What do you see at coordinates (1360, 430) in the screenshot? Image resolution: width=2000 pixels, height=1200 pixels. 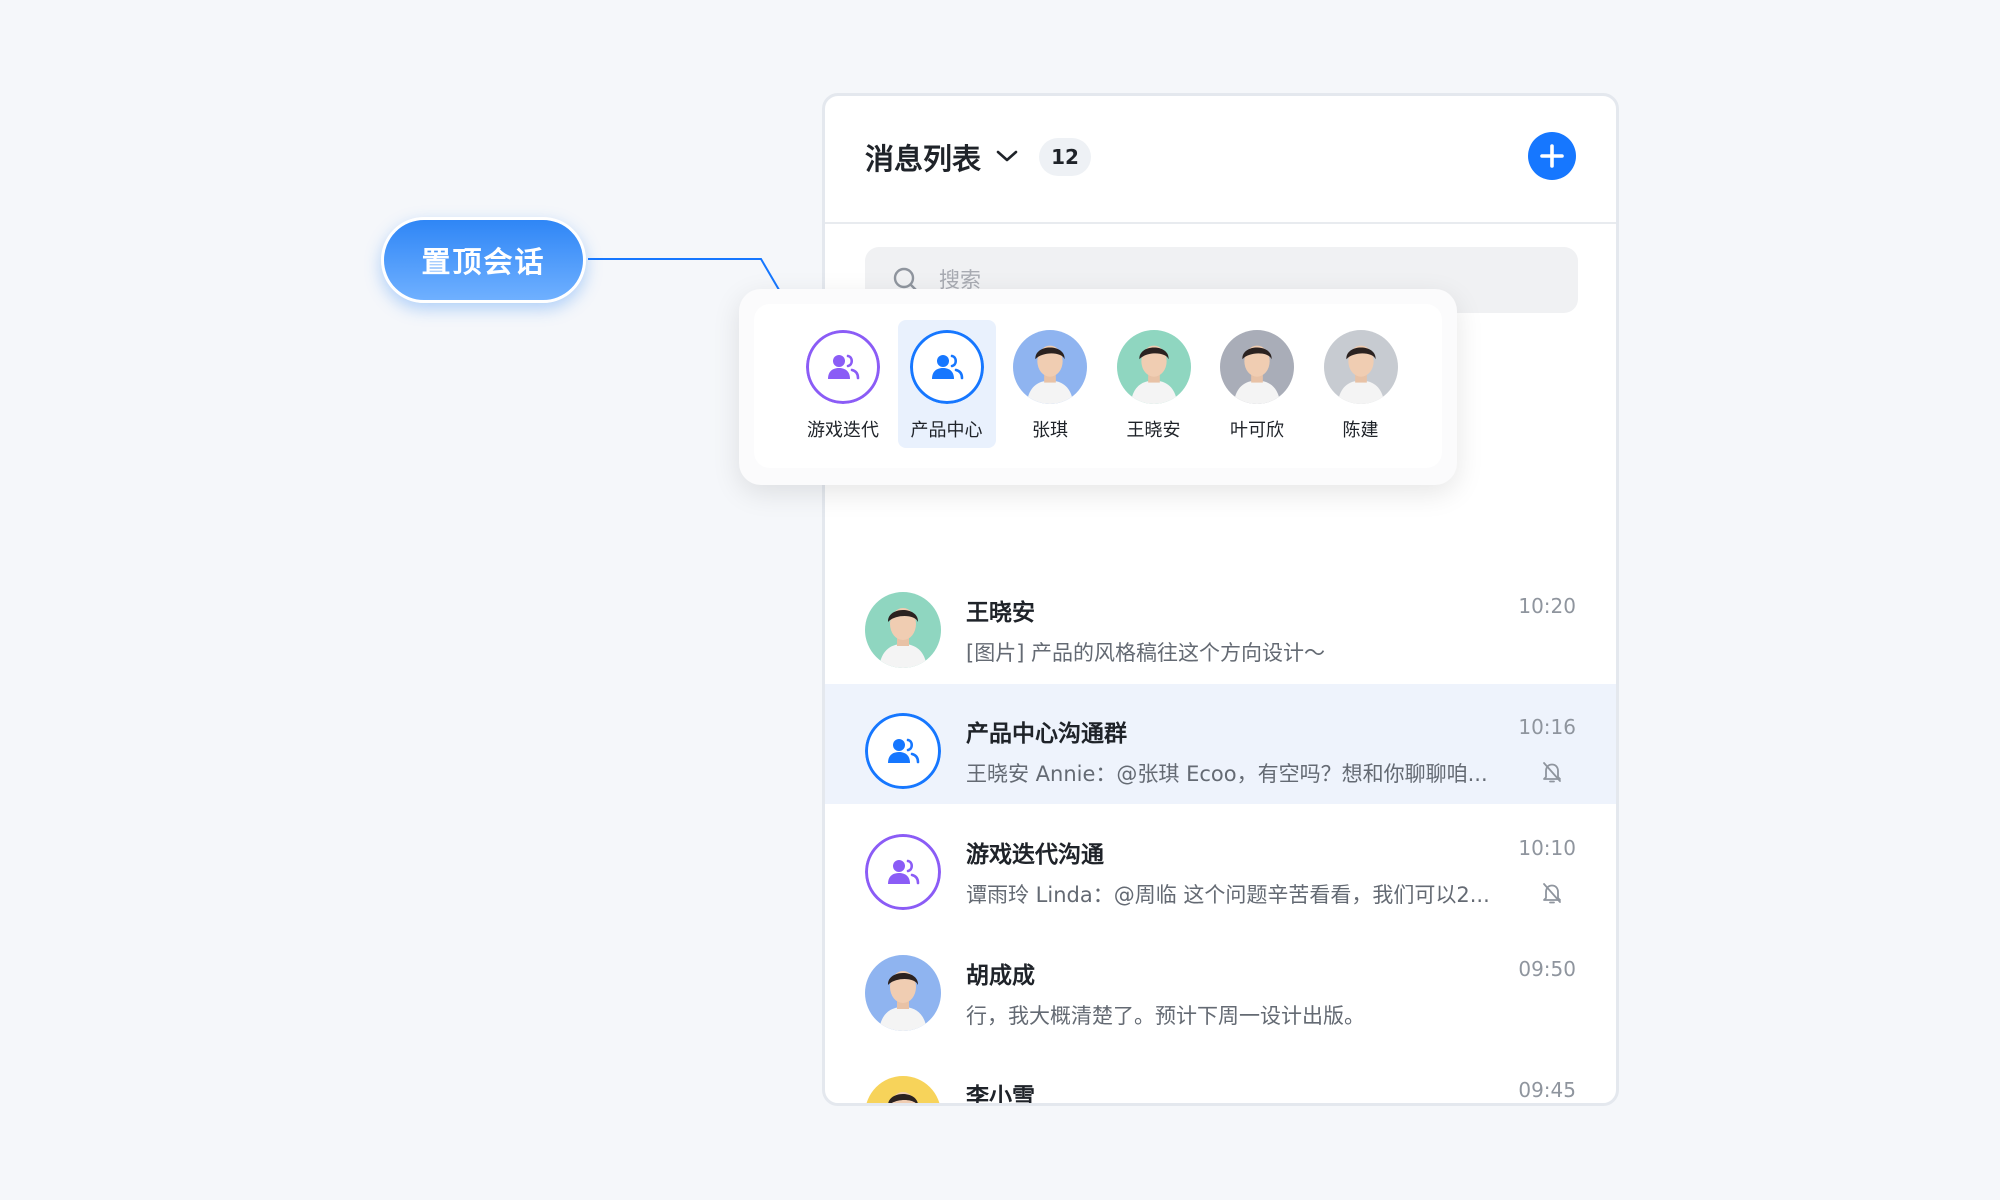 I see `pinned-item-label: 陈建` at bounding box center [1360, 430].